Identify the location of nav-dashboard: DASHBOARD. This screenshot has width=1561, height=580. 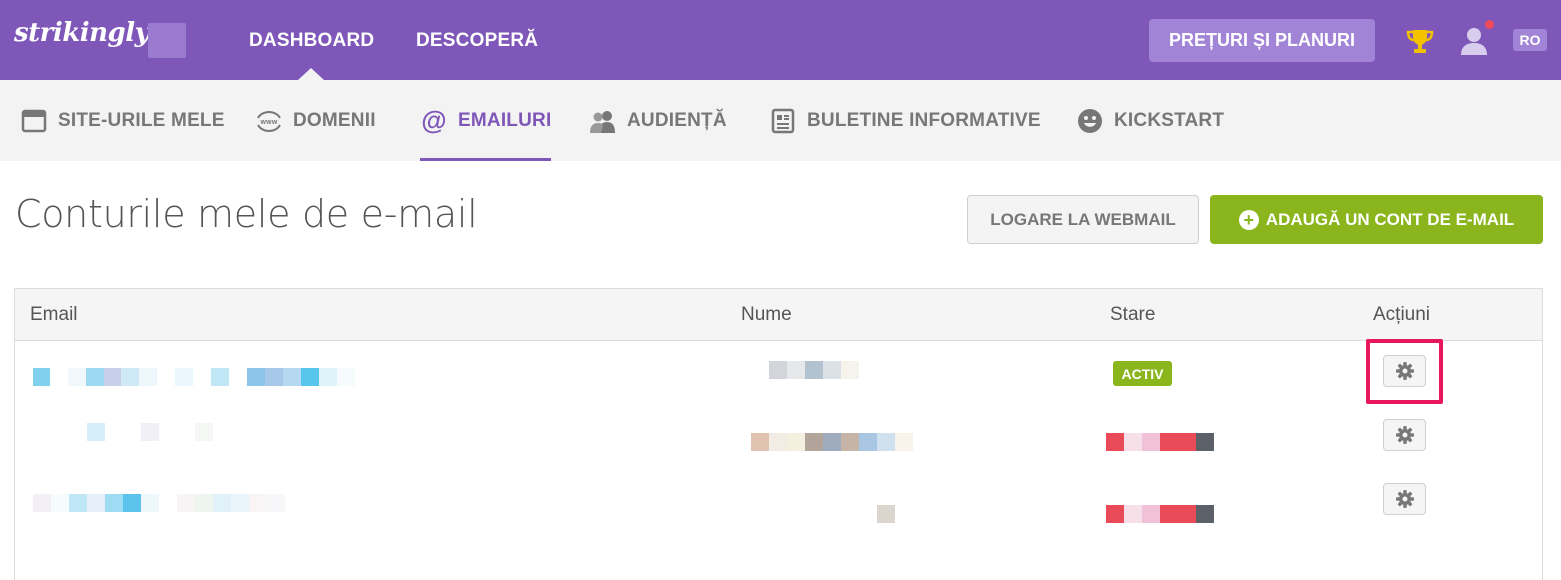
(311, 41).